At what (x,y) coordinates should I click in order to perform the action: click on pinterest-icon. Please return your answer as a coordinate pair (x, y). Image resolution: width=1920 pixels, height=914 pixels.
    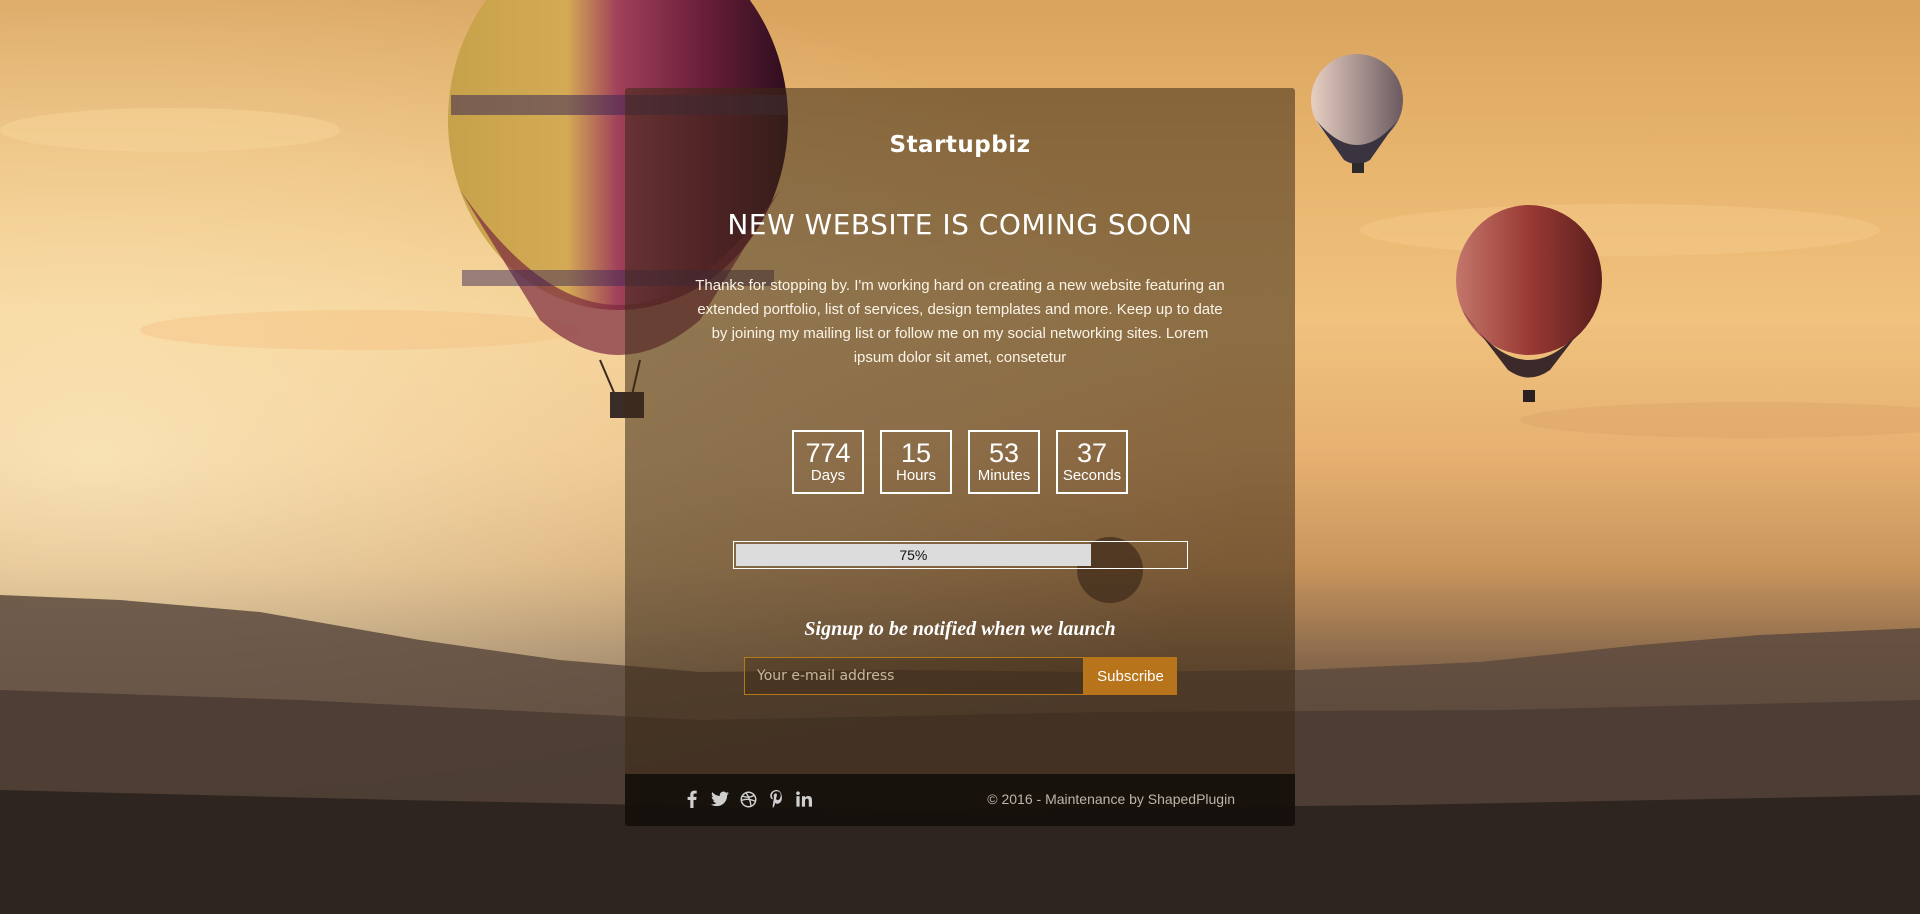
    Looking at the image, I should click on (776, 799).